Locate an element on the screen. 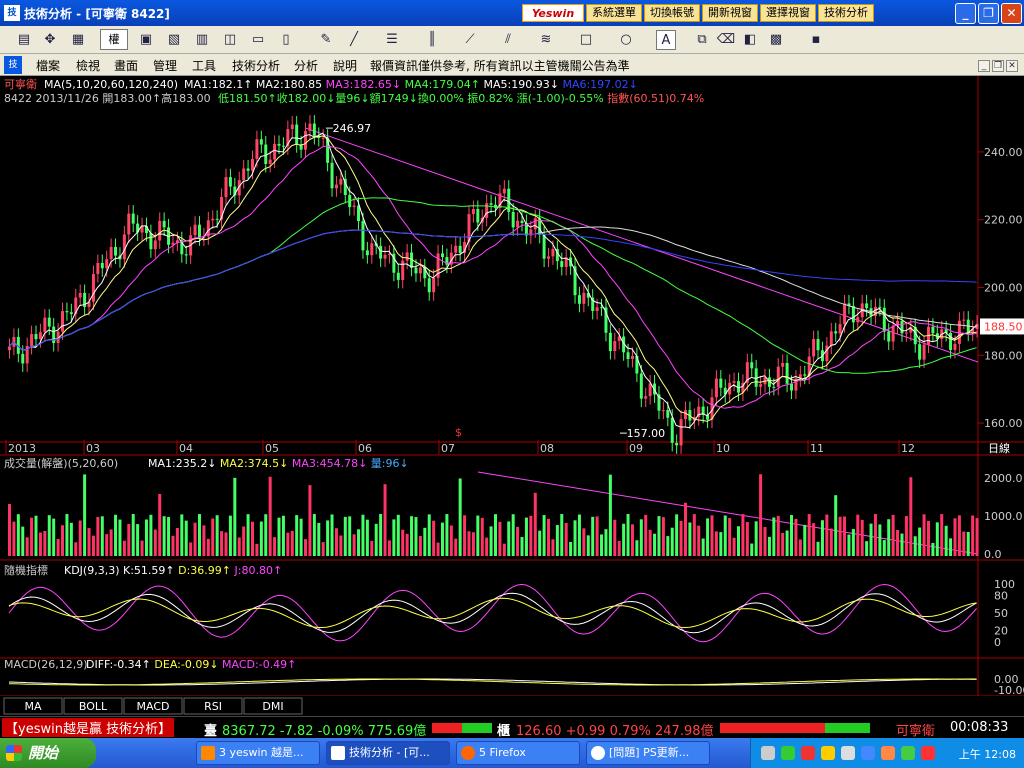  vline-icon: ║ is located at coordinates (432, 40).